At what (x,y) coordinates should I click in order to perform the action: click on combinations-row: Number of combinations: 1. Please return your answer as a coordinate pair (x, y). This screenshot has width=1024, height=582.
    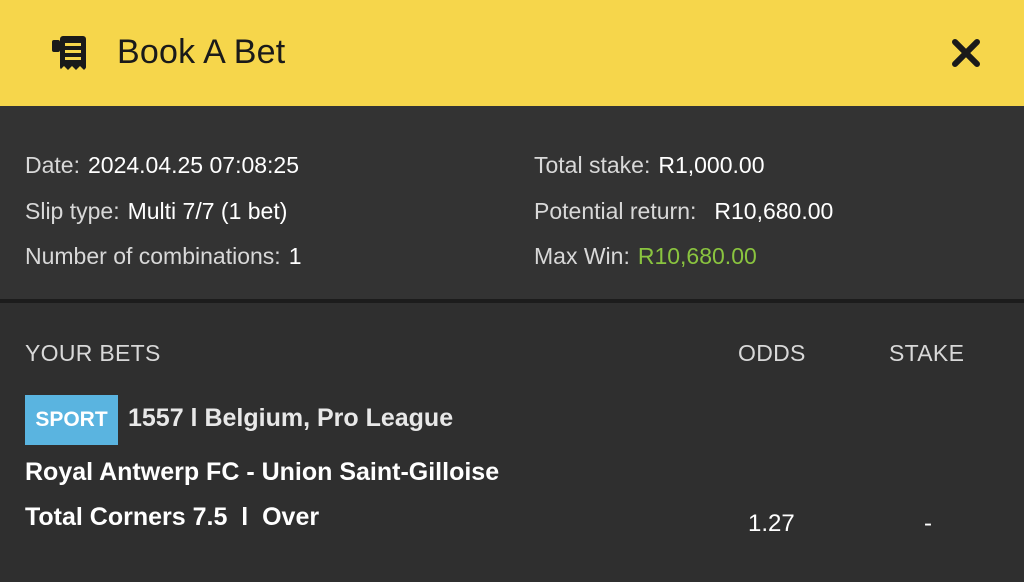
    Looking at the image, I should click on (163, 256).